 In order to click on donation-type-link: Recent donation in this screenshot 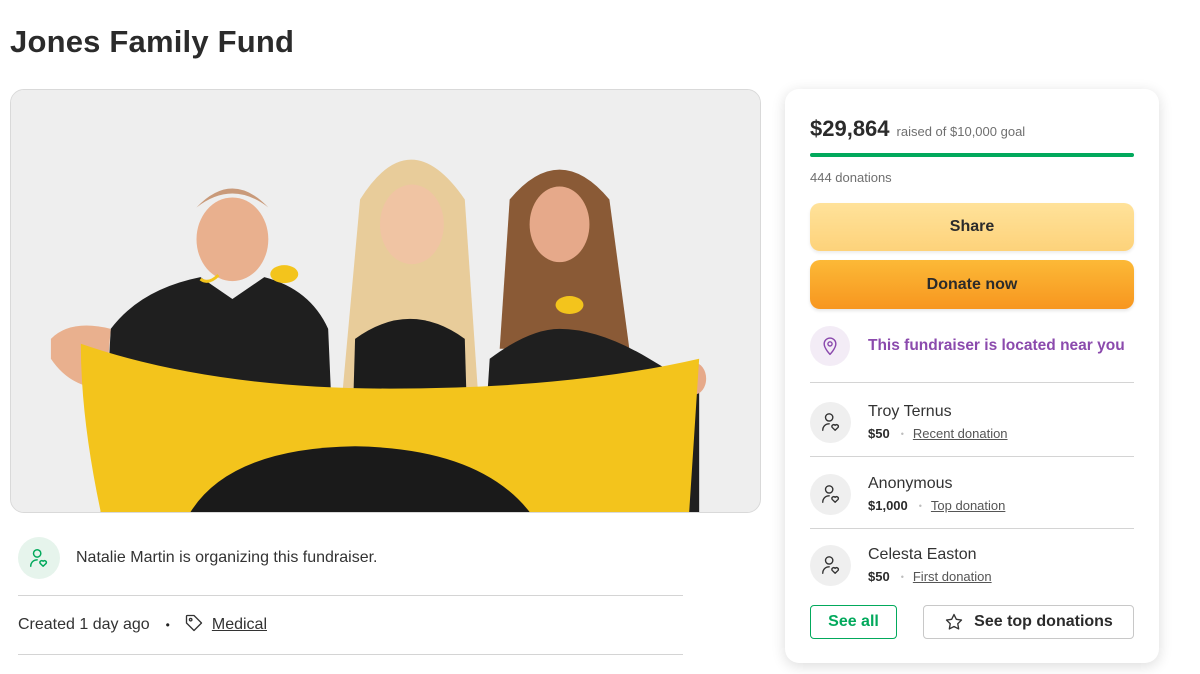, I will do `click(960, 433)`.